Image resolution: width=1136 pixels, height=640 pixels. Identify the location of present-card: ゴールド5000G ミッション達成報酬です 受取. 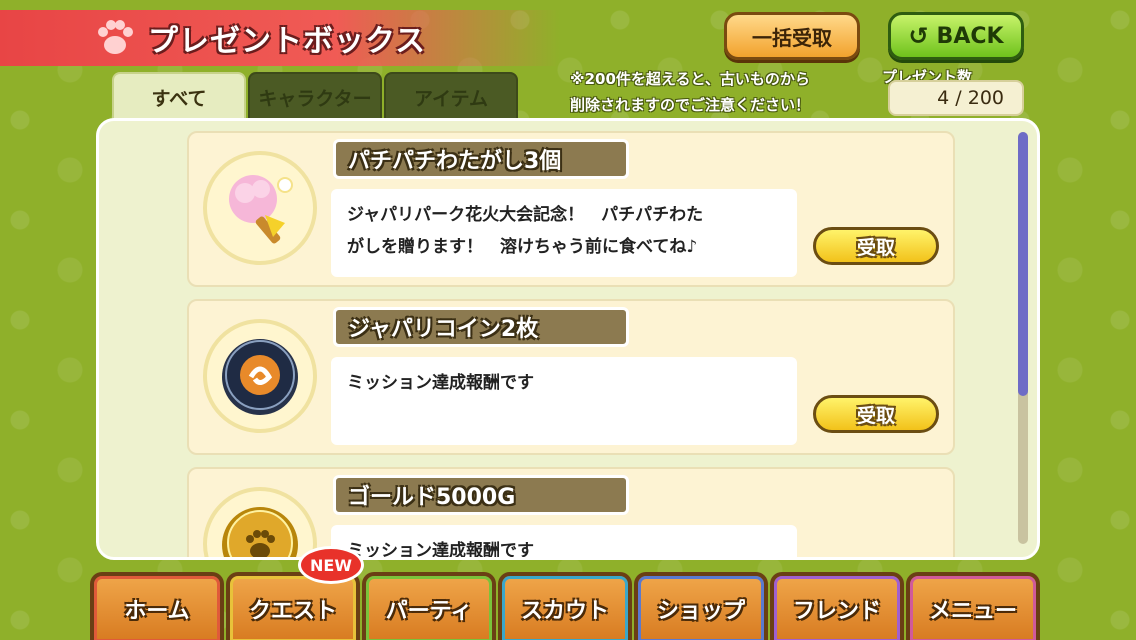
(571, 513).